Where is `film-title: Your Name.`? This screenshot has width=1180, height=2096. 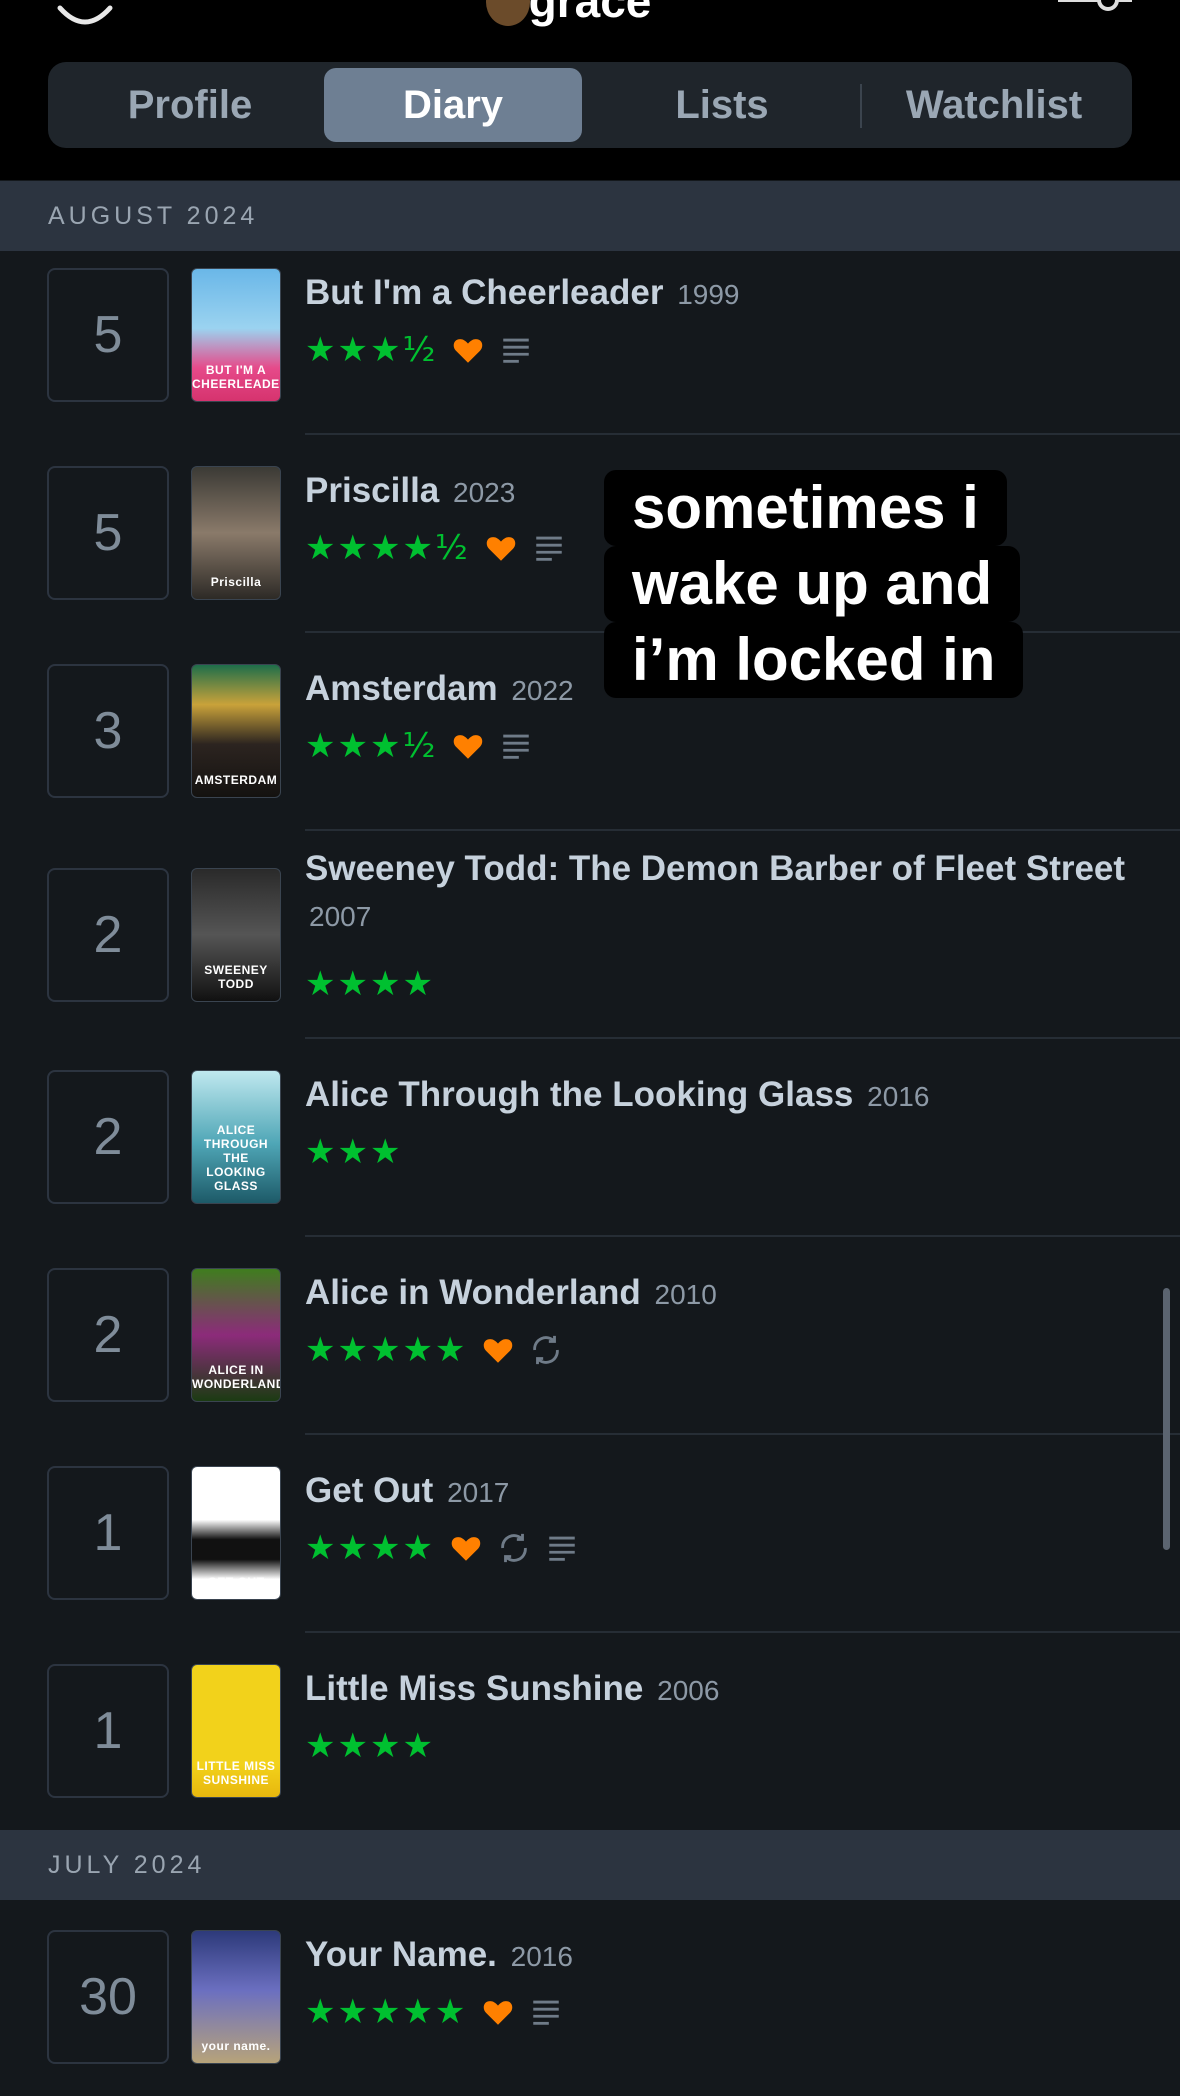
film-title: Your Name. is located at coordinates (401, 1954).